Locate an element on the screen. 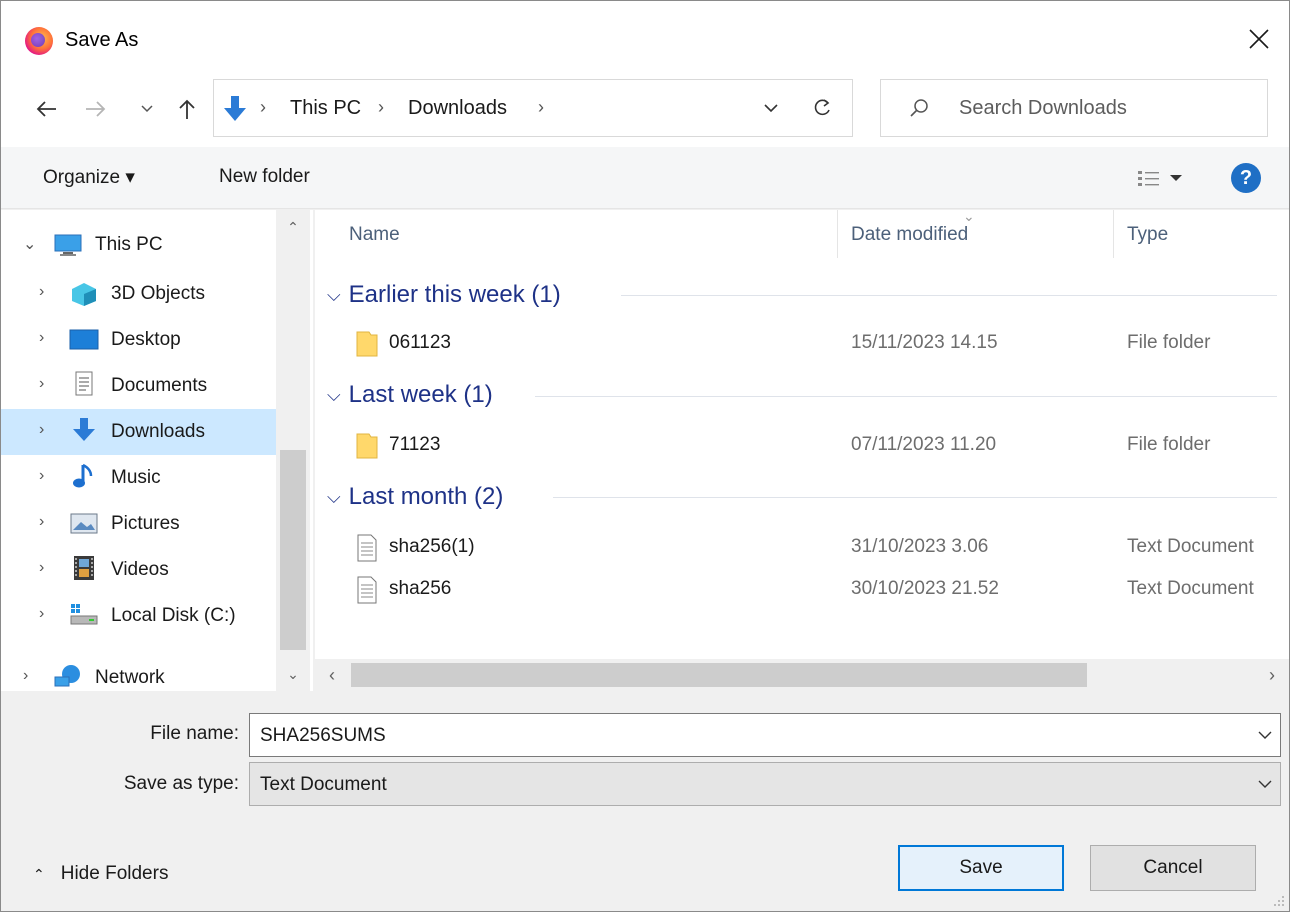 The image size is (1290, 912). save-as-type-value: Text Document is located at coordinates (323, 784).